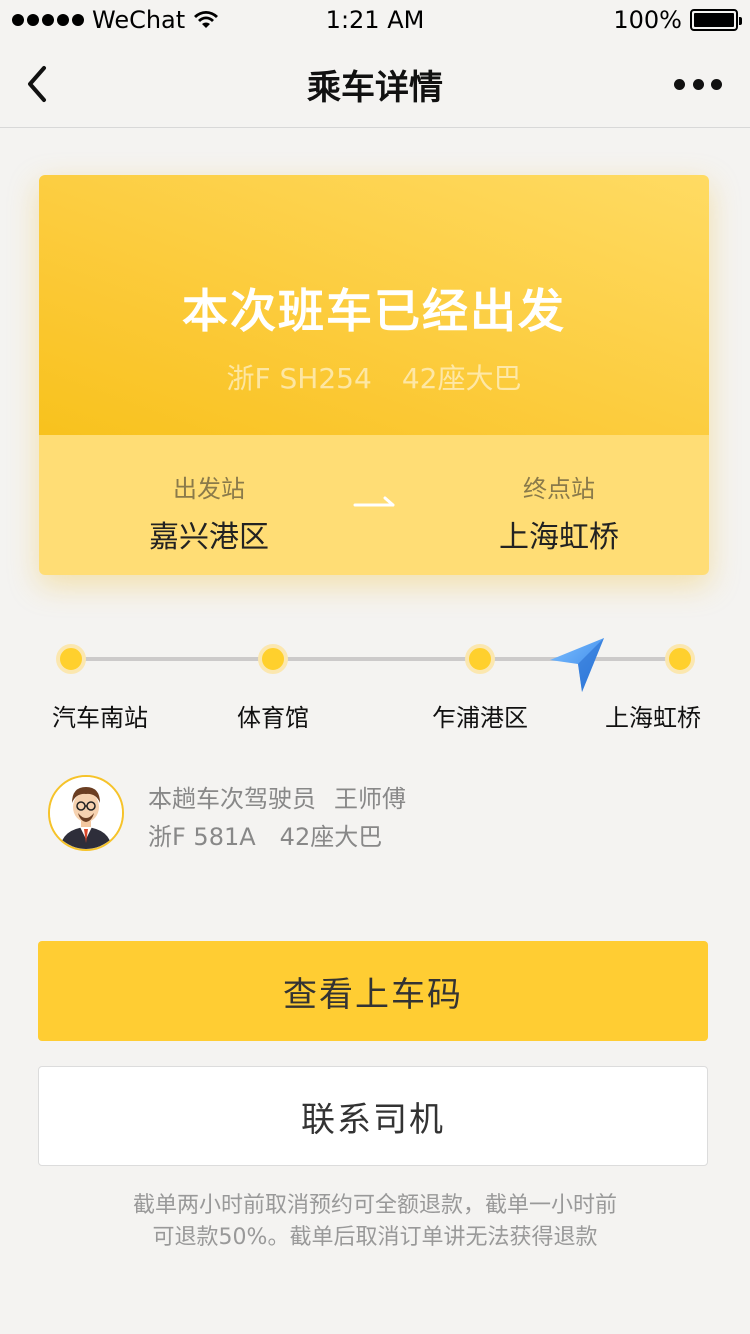 This screenshot has width=750, height=1334. Describe the element at coordinates (461, 378) in the screenshot. I see `trip-bus-type: 42座大巴` at that location.